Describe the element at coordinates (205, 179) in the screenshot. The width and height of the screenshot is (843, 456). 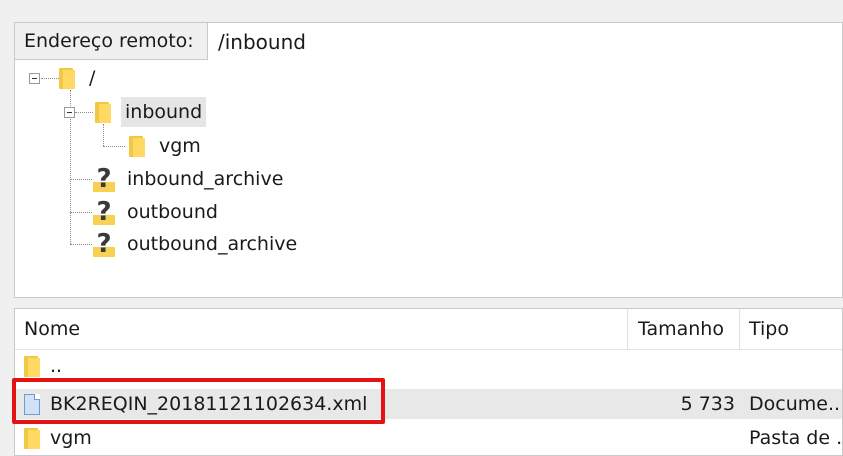
I see `tree-node-label: inbound_archive` at that location.